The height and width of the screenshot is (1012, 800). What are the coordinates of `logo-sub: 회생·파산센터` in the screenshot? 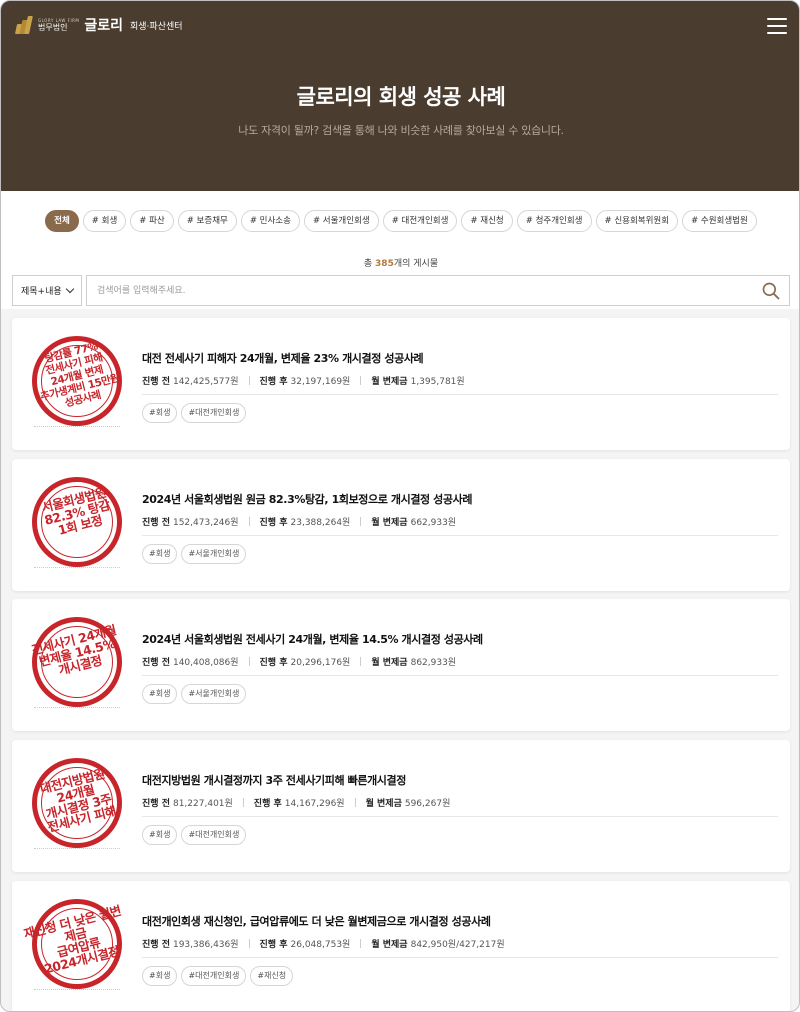 It's located at (156, 26).